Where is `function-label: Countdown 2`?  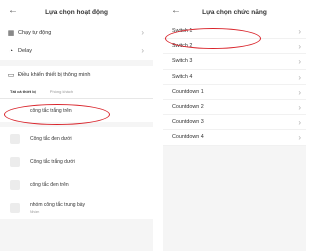
function-label: Countdown 2 is located at coordinates (188, 107).